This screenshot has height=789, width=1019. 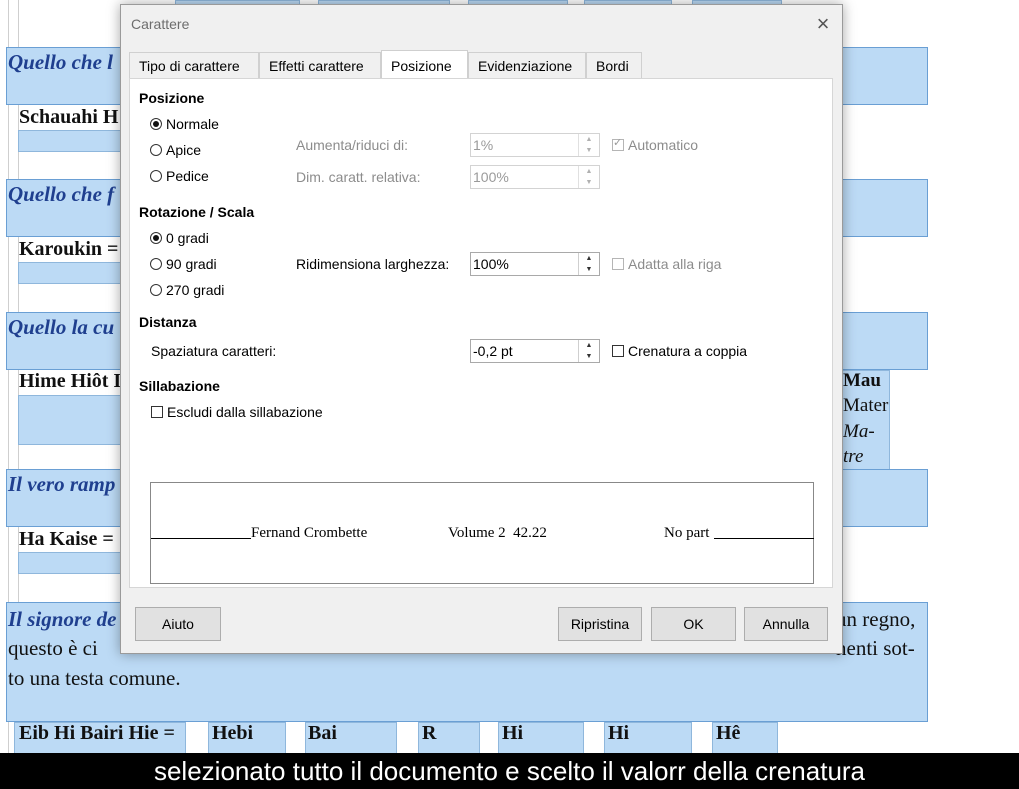 I want to click on relative-size-label: Dim. caratt. relativa:, so click(x=358, y=177).